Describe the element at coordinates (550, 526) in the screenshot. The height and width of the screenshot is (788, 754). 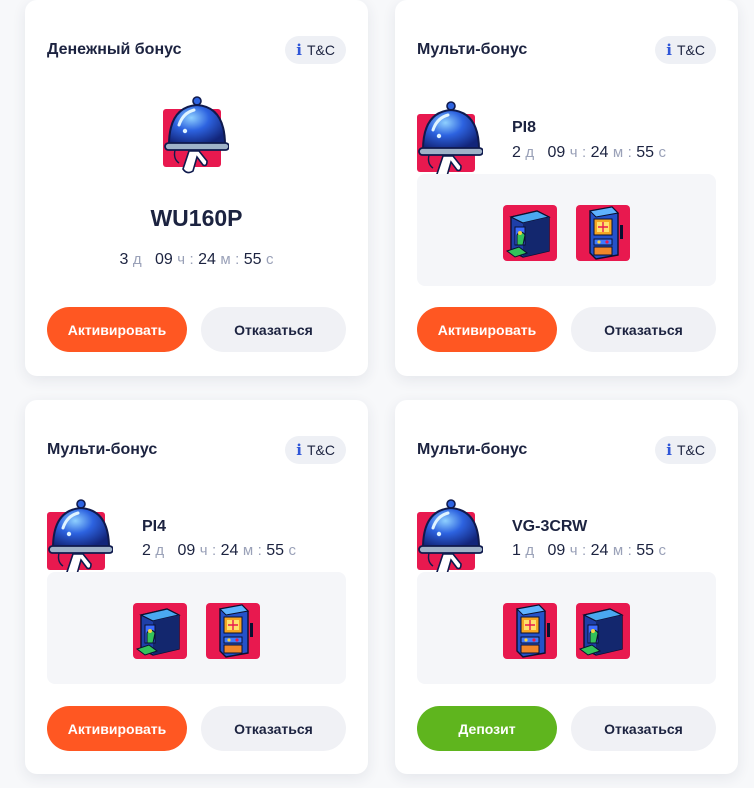
I see `bonus-code: VG-3CRW` at that location.